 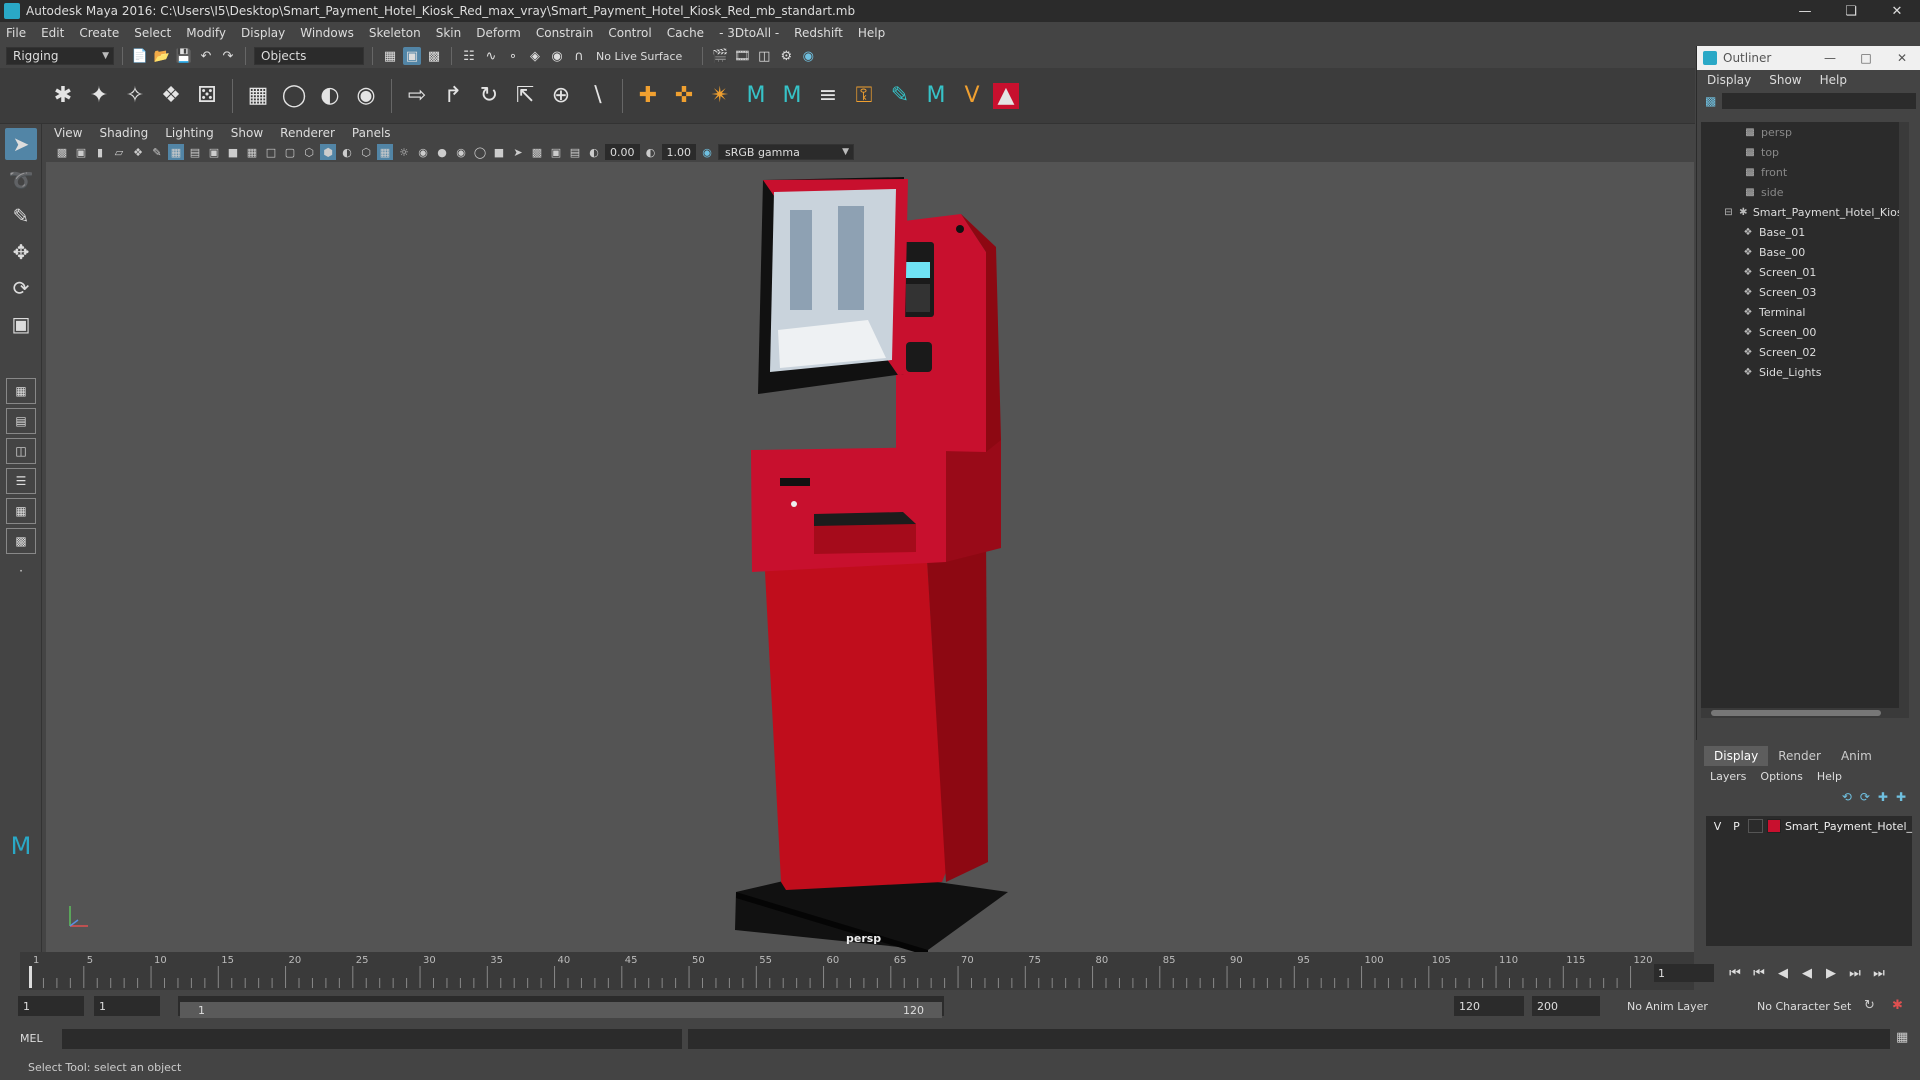 I want to click on bookmark-icon: ▮, so click(x=100, y=152).